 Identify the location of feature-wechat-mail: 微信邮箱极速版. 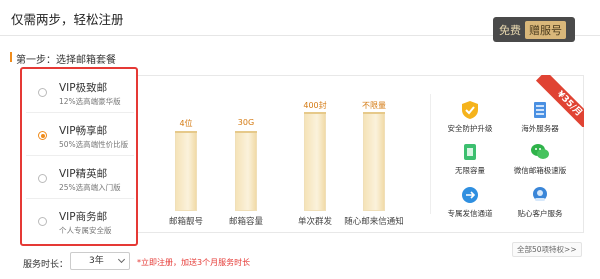
(540, 159).